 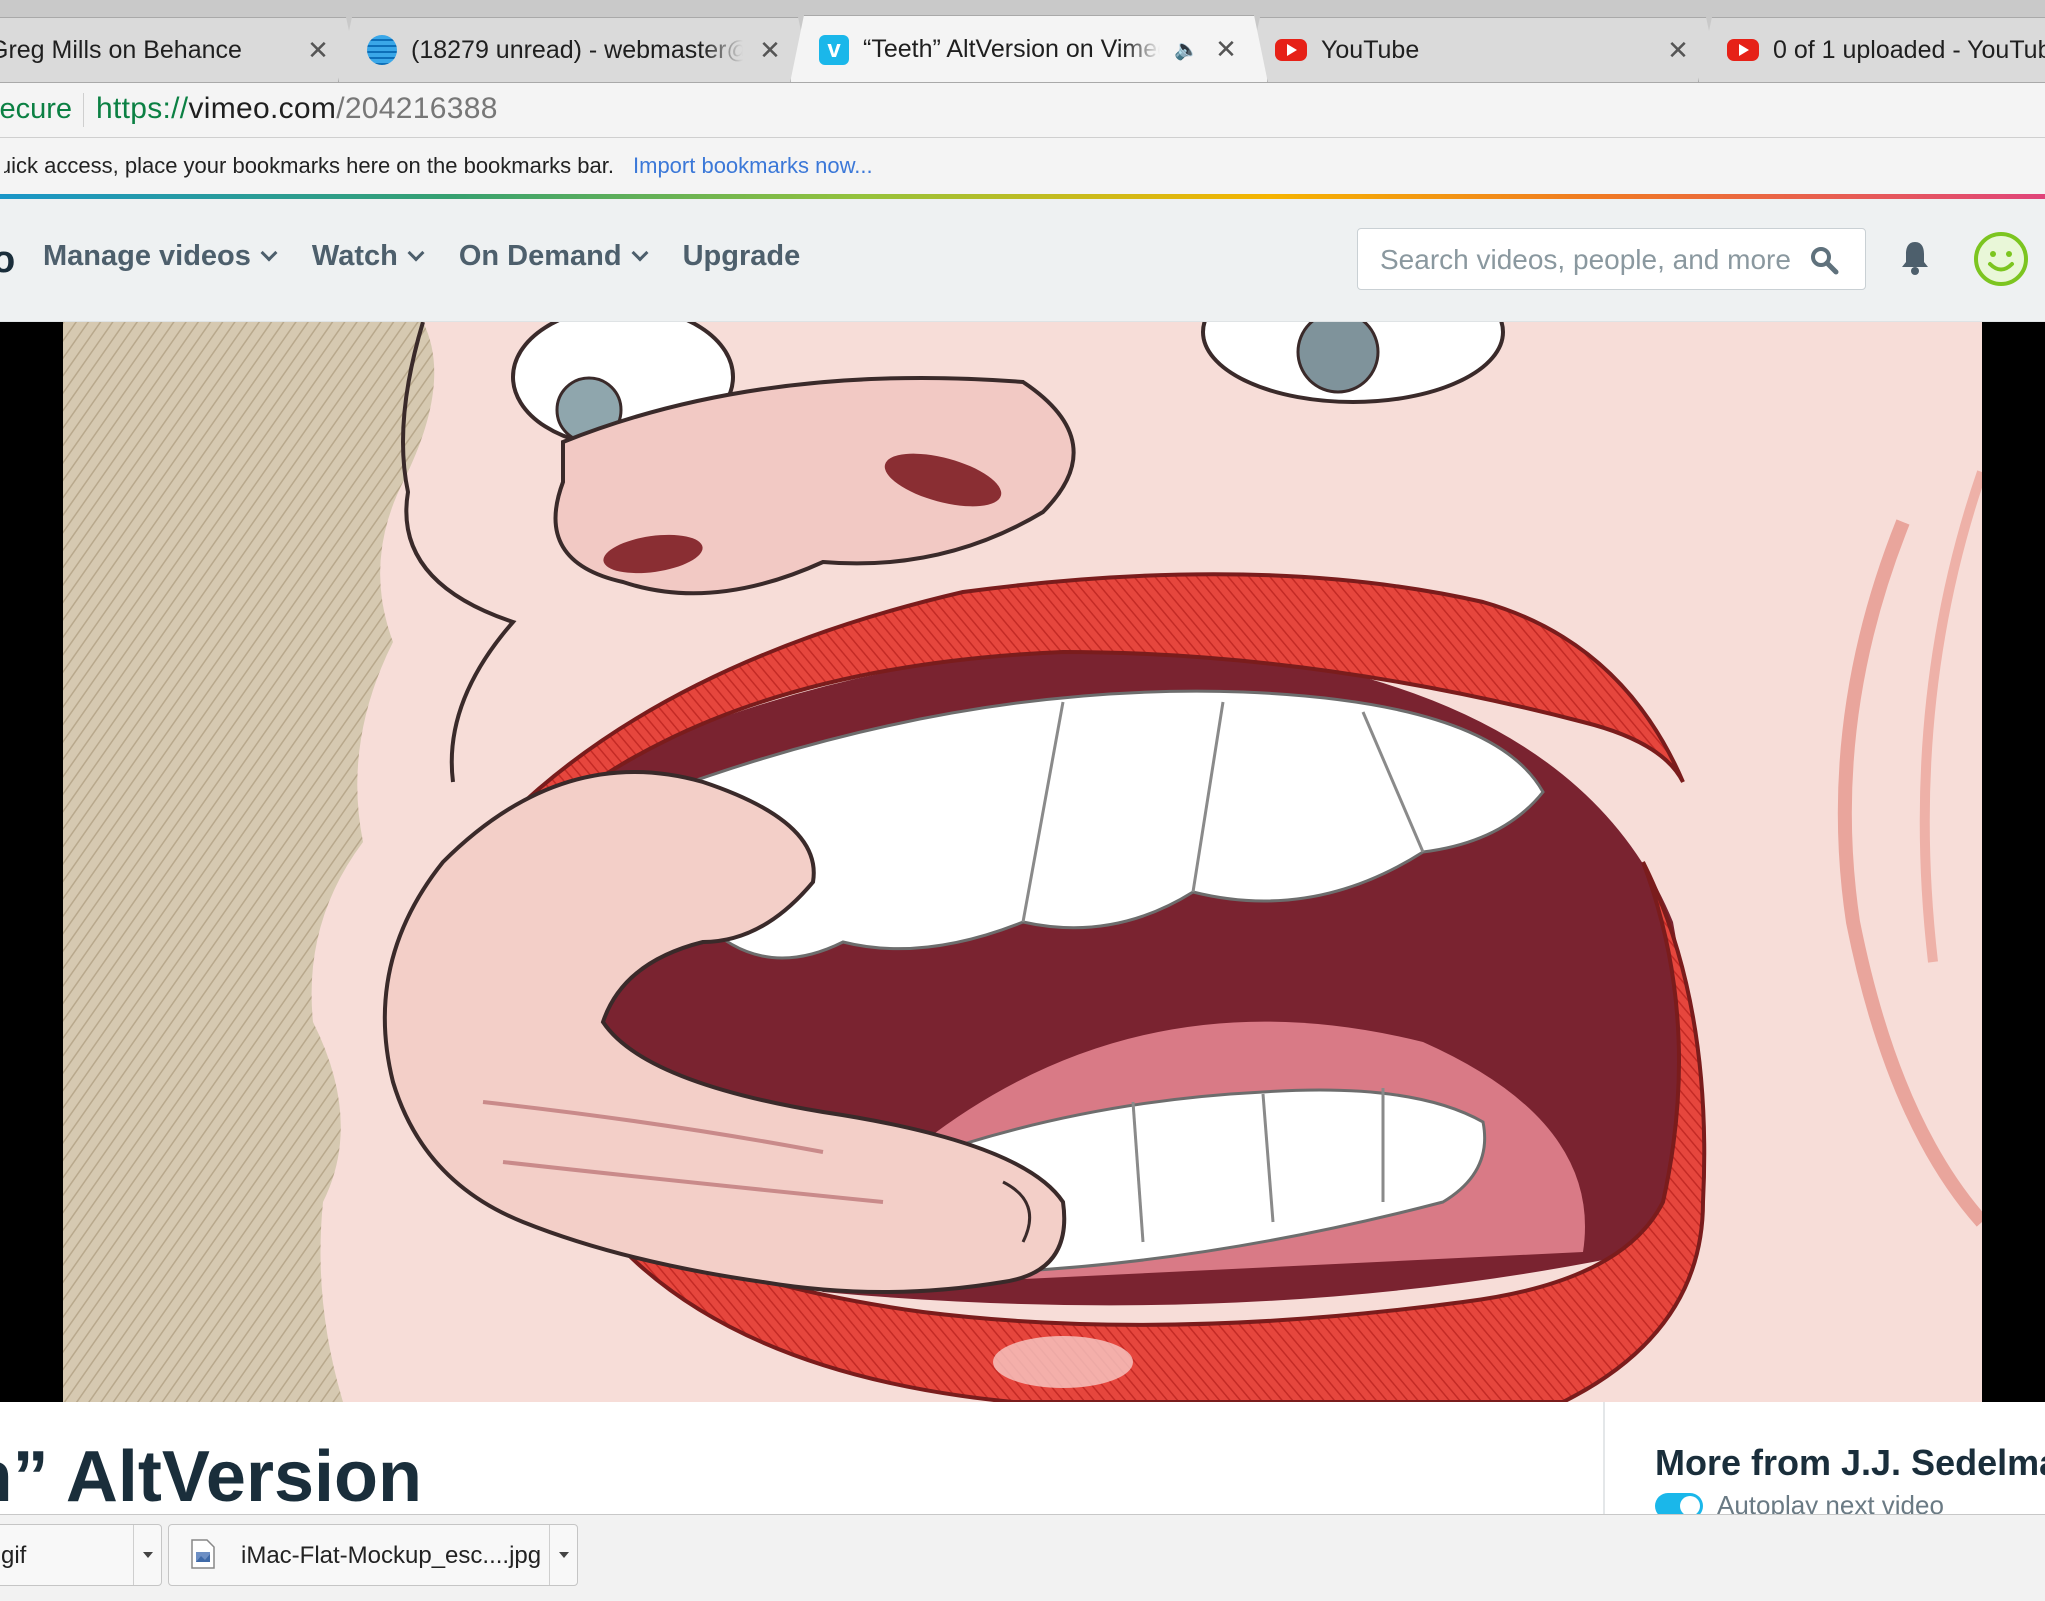 I want to click on main-nav: Manage videos Watch On Demand Upgrade, so click(x=421, y=256).